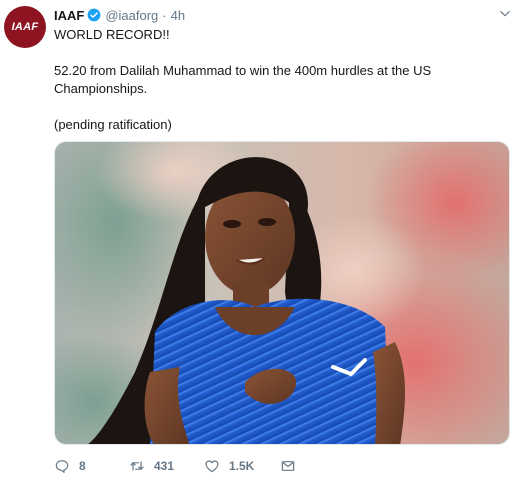 This screenshot has height=483, width=524. What do you see at coordinates (212, 466) in the screenshot?
I see `heart-icon` at bounding box center [212, 466].